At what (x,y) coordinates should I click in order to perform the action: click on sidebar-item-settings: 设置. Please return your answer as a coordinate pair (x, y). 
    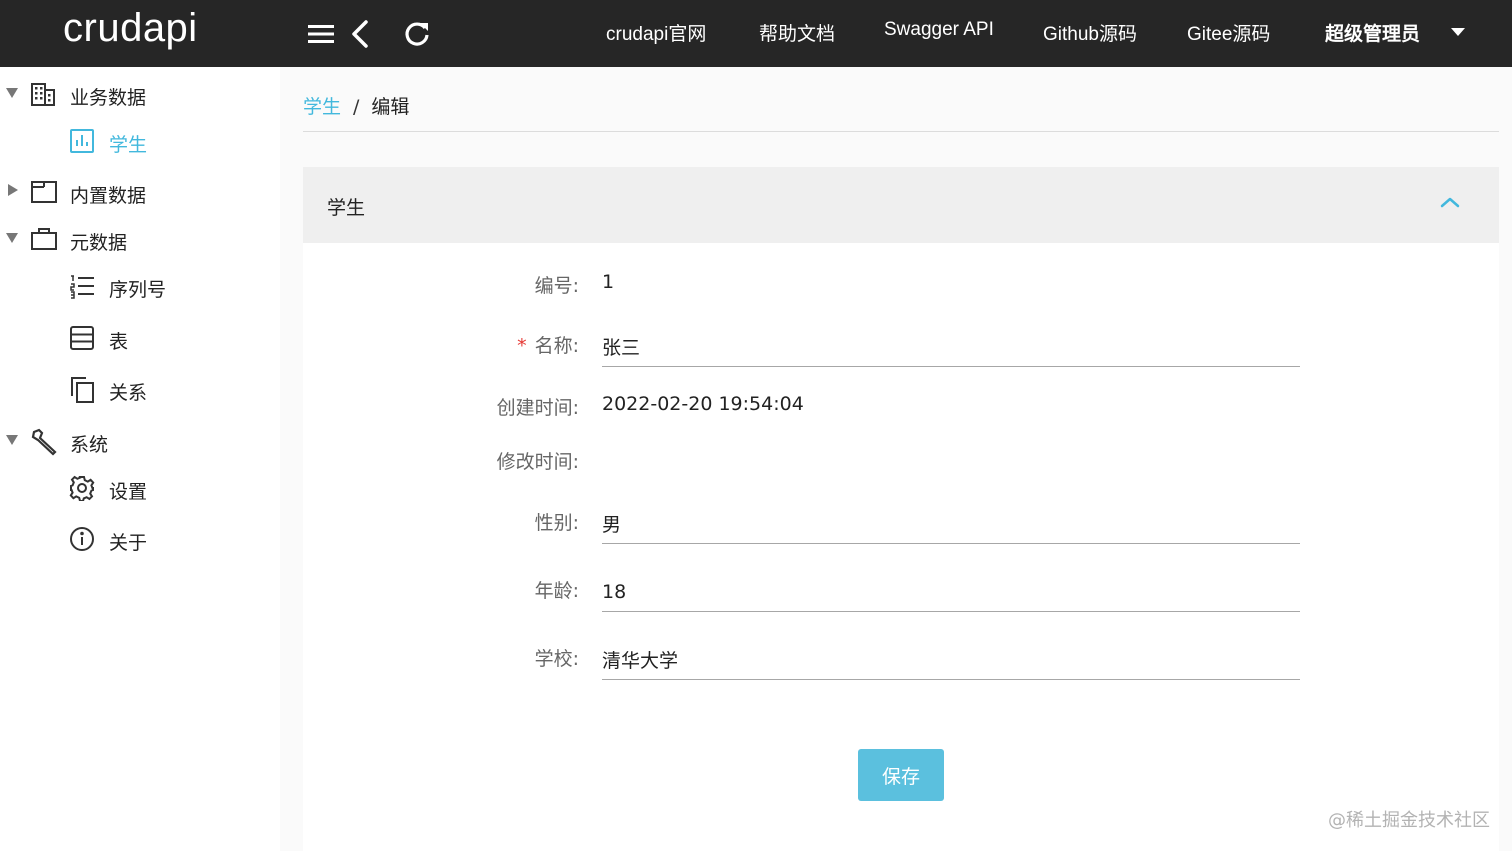
    Looking at the image, I should click on (140, 487).